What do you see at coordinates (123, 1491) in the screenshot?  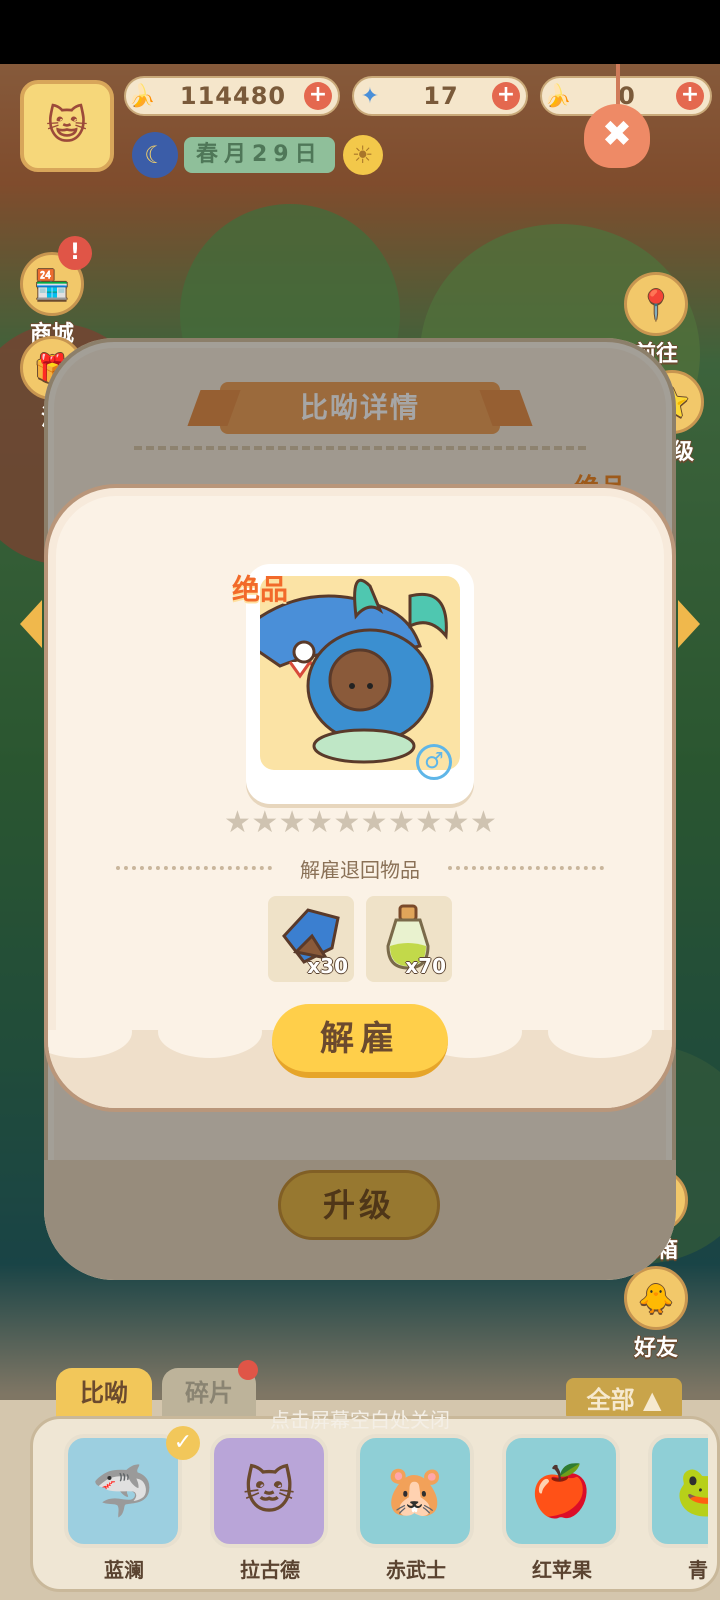 I see `shark-character-icon: 🦈` at bounding box center [123, 1491].